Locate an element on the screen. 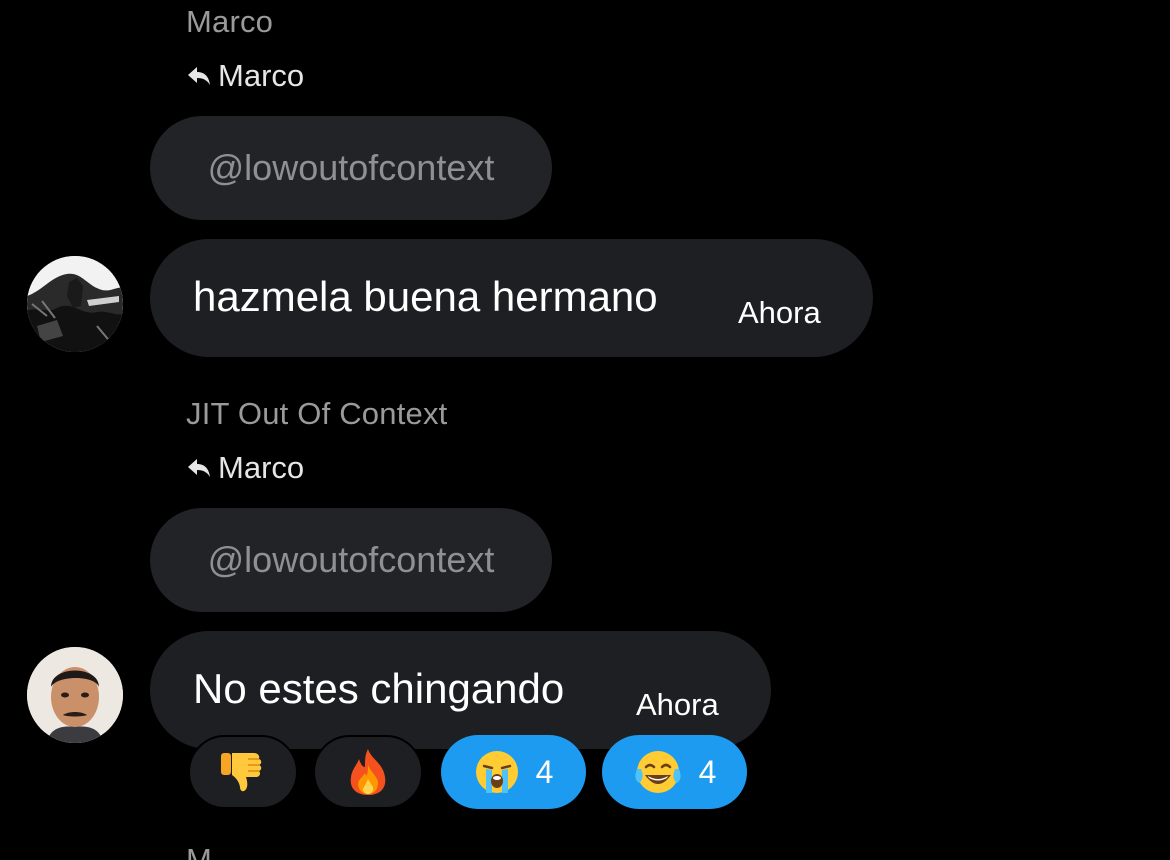 Image resolution: width=1170 pixels, height=860 pixels. message-text: hazmela buena hermano is located at coordinates (425, 296).